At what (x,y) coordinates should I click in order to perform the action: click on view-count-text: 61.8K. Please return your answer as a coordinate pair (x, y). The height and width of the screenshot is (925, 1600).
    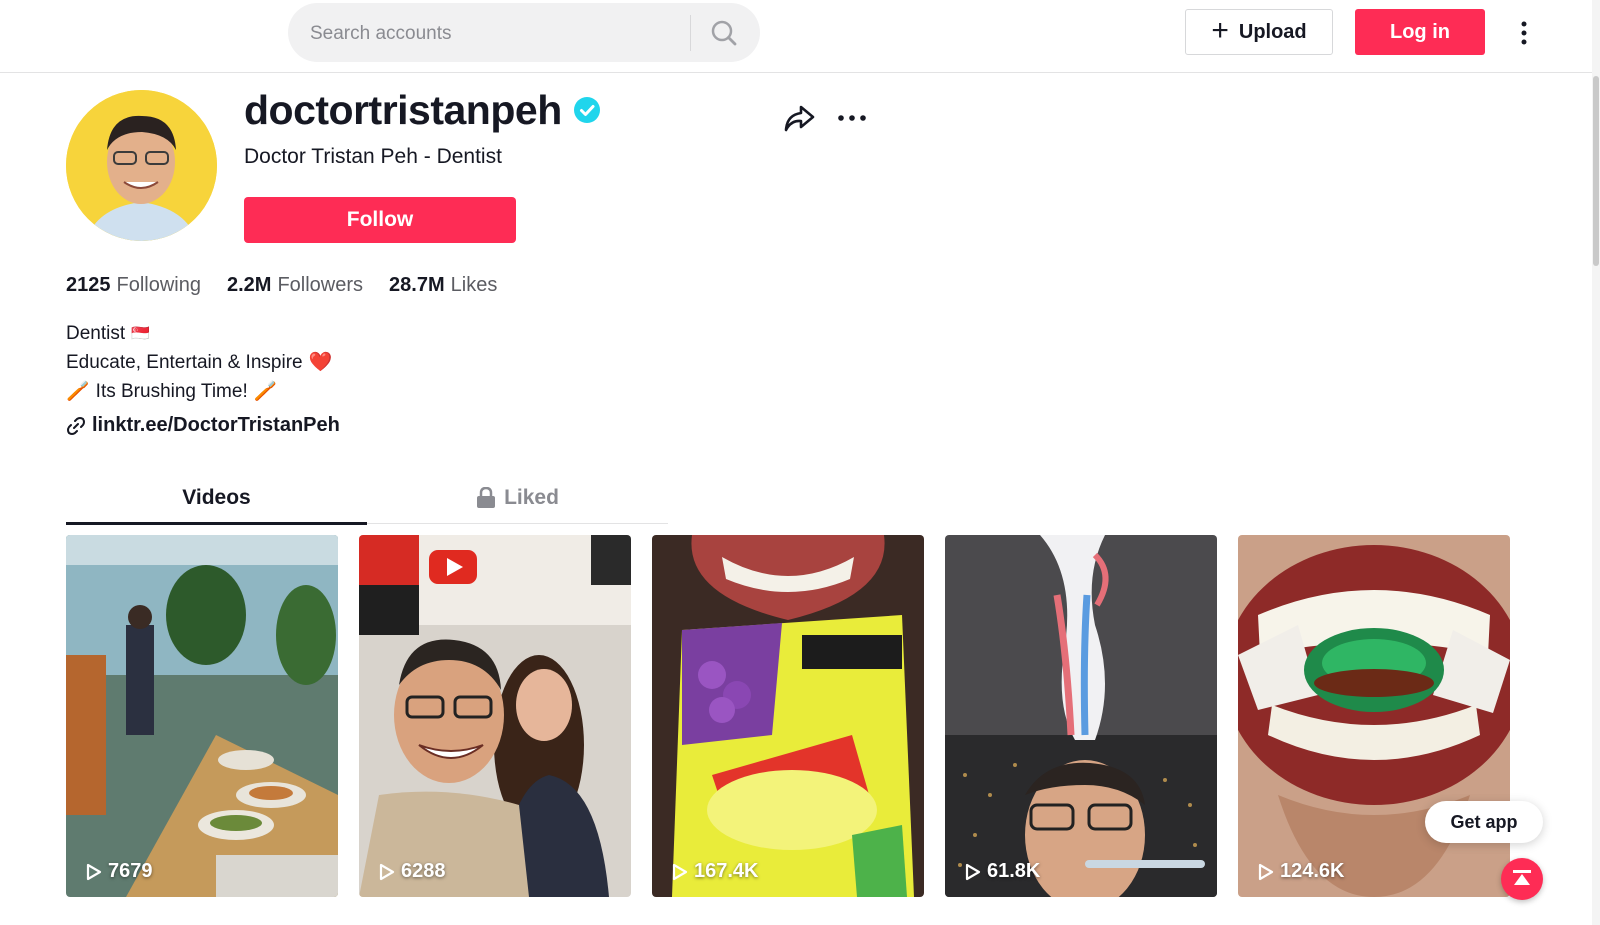
    Looking at the image, I should click on (1014, 871).